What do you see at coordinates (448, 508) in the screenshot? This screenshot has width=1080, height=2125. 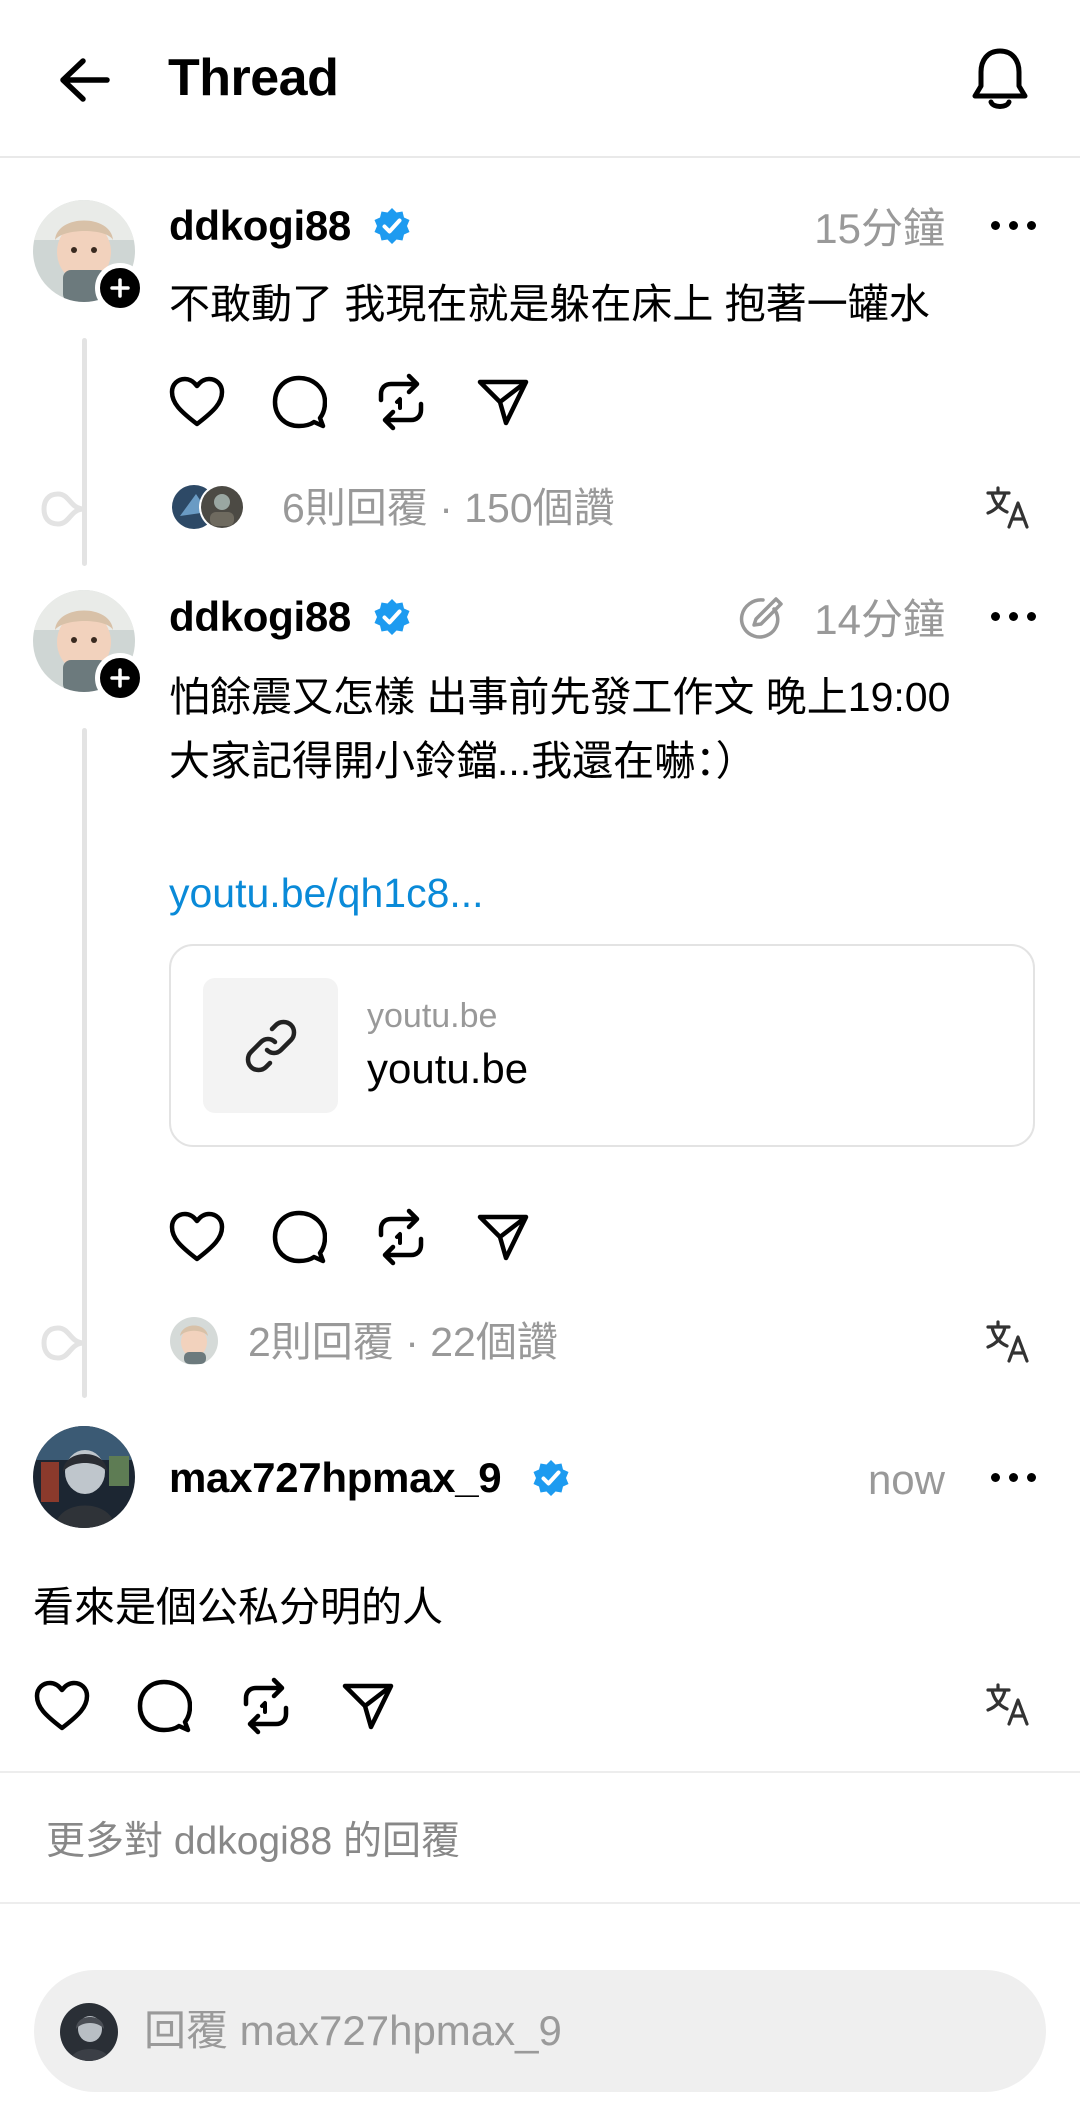 I see `post-stats: 6則回覆 · 150個讚` at bounding box center [448, 508].